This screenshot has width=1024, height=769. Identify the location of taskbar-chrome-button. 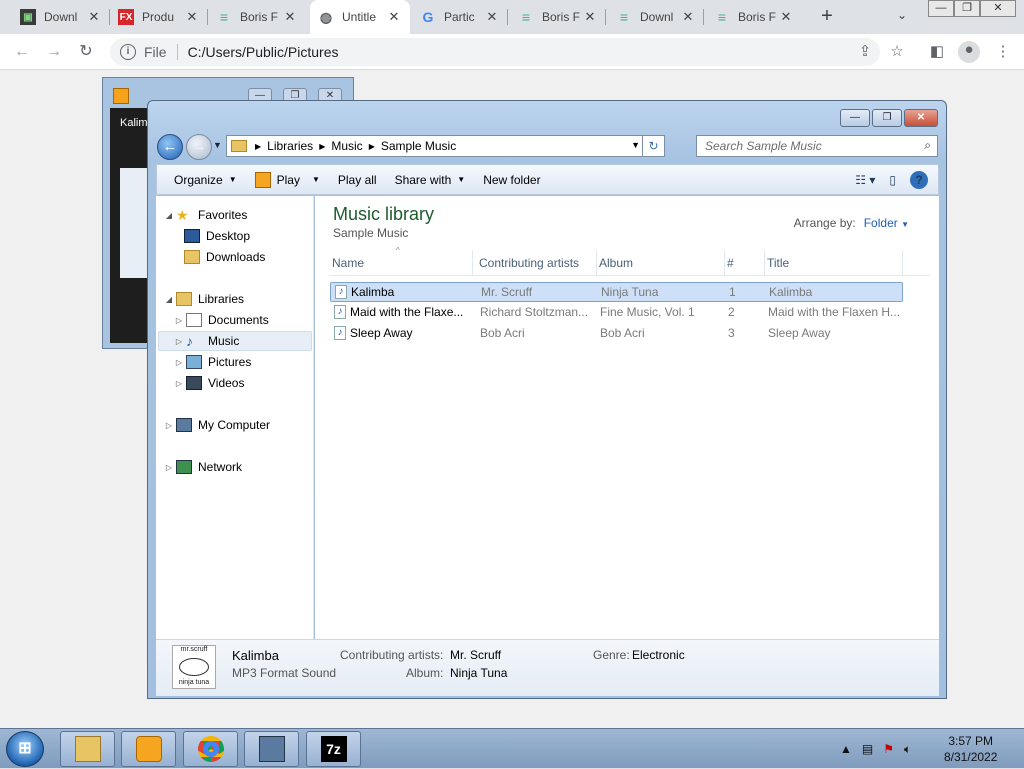
(210, 749).